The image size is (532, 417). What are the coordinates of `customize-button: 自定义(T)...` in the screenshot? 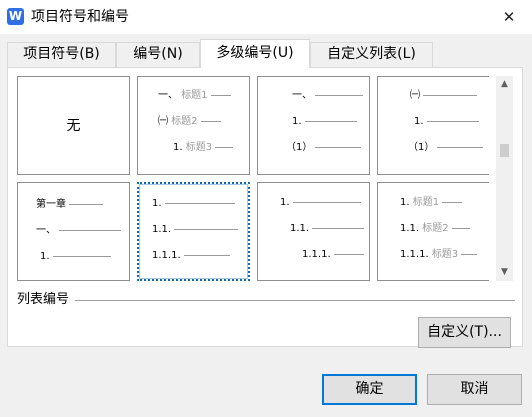 It's located at (464, 332).